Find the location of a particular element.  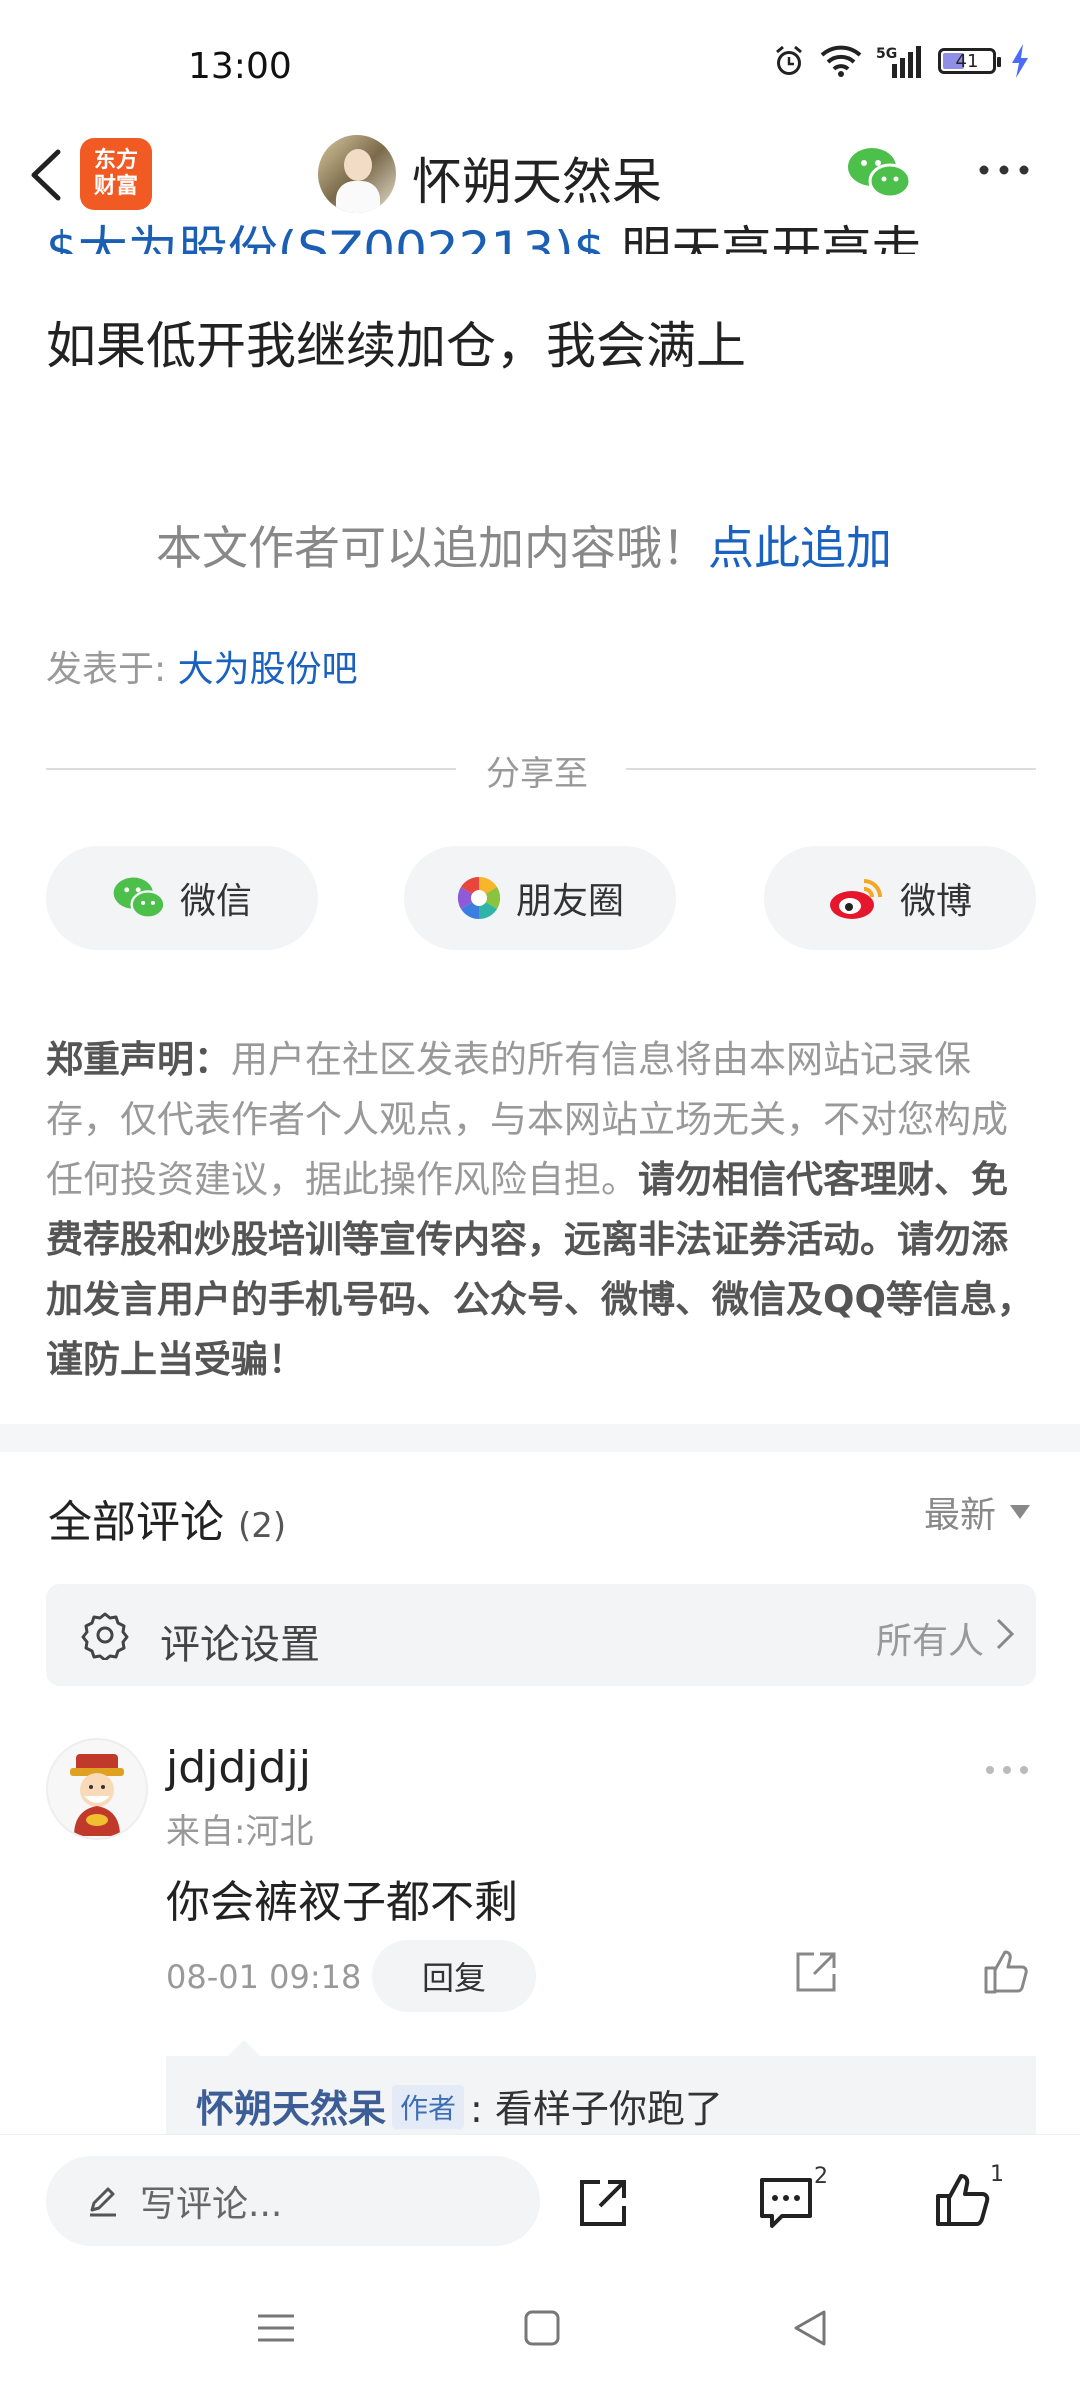

gear-icon is located at coordinates (105, 1636).